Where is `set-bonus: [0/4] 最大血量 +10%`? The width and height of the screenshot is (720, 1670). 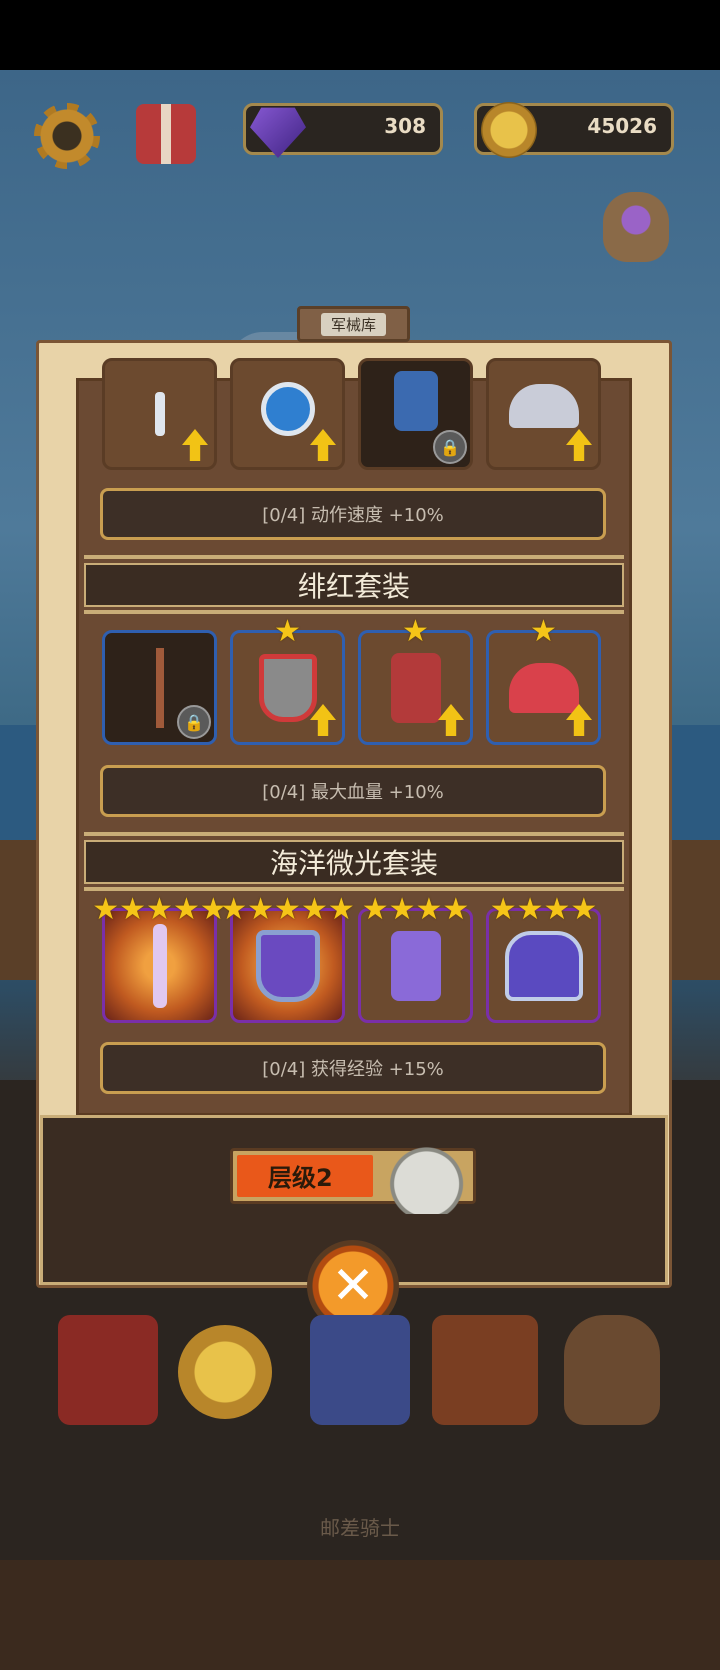
set-bonus: [0/4] 最大血量 +10% is located at coordinates (353, 791).